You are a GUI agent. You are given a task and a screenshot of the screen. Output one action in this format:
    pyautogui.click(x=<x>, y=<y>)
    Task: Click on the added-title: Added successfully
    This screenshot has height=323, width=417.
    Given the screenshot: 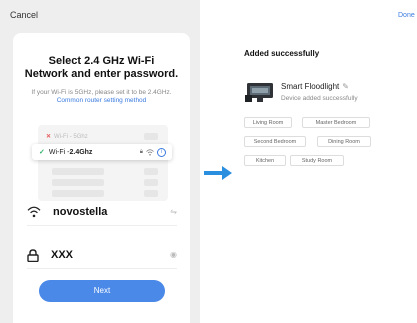 What is the action you would take?
    pyautogui.click(x=282, y=53)
    